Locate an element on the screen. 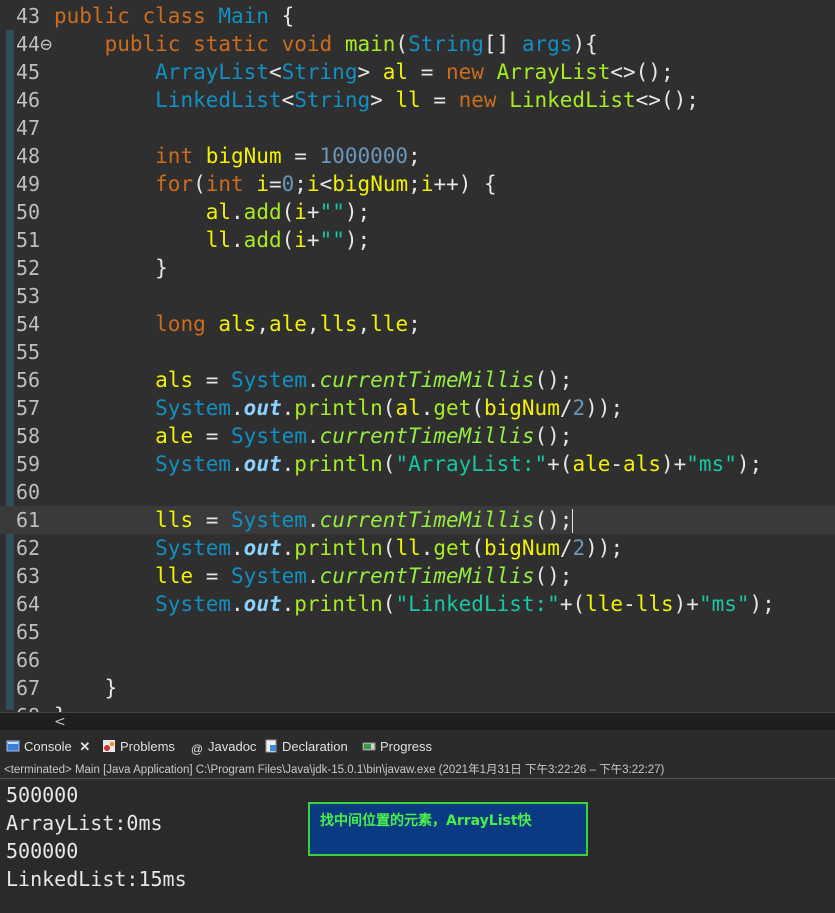  line-number: 44⊖ is located at coordinates (34, 44).